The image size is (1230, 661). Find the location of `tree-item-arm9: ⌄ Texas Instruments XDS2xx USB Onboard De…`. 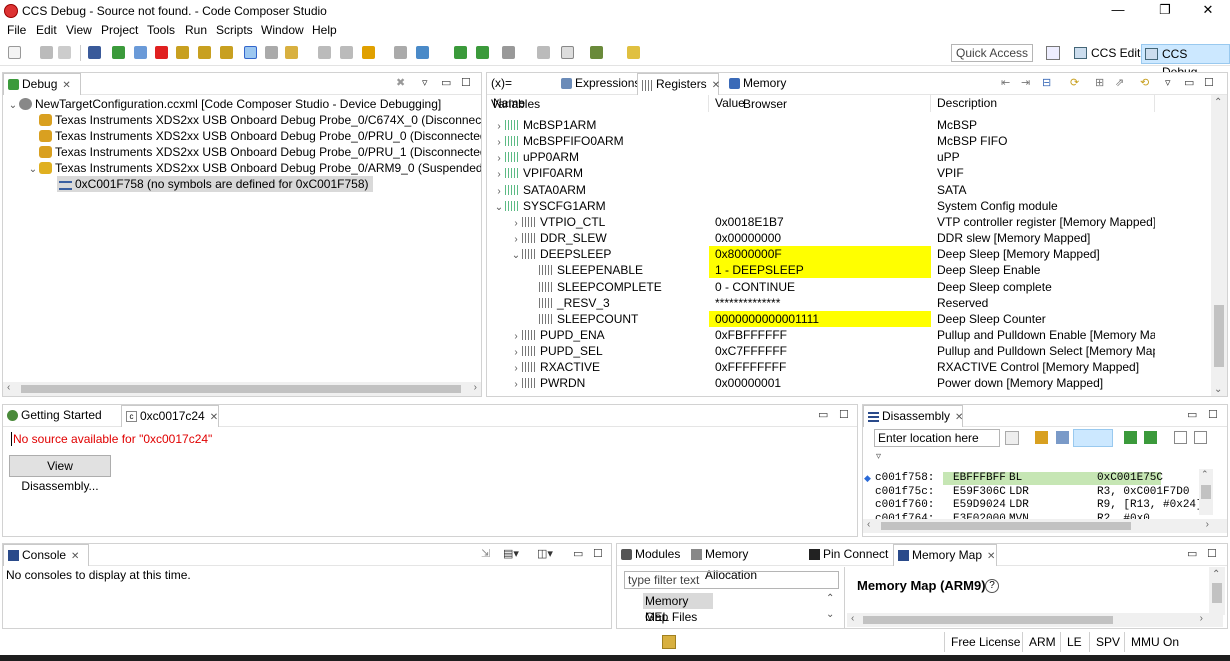

tree-item-arm9: ⌄ Texas Instruments XDS2xx USB Onboard De… is located at coordinates (254, 169).